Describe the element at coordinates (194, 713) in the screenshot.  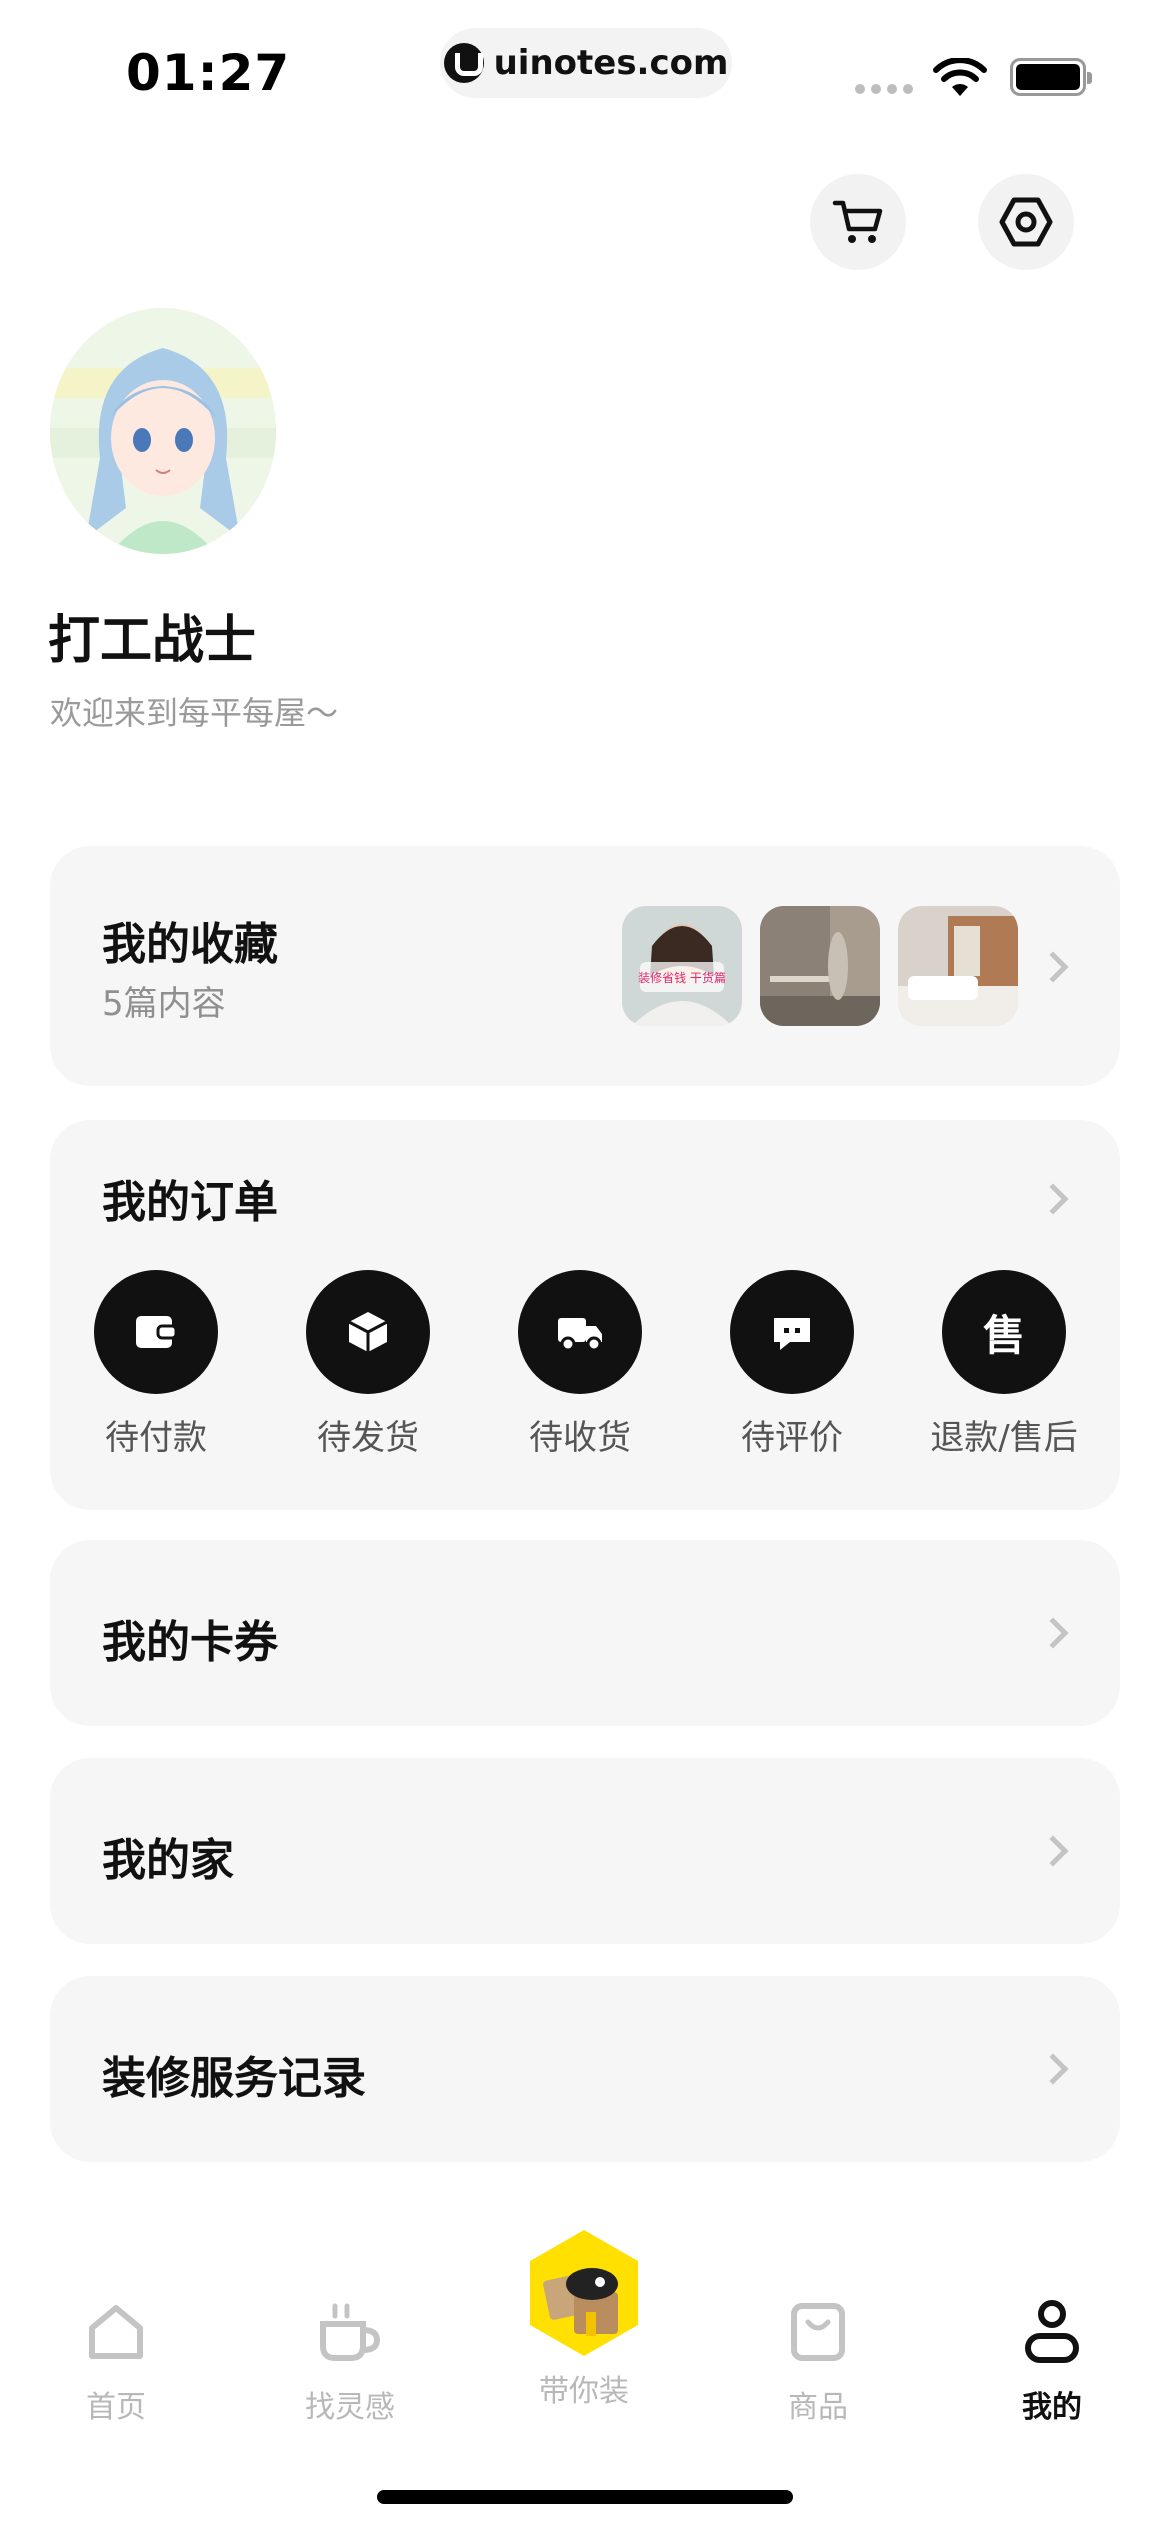
I see `welcome-text: 欢迎来到每平每屋～` at that location.